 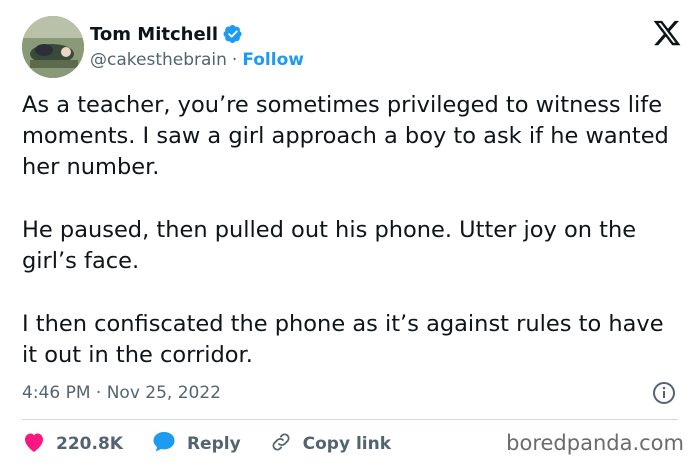 I want to click on info-icon, so click(x=664, y=393).